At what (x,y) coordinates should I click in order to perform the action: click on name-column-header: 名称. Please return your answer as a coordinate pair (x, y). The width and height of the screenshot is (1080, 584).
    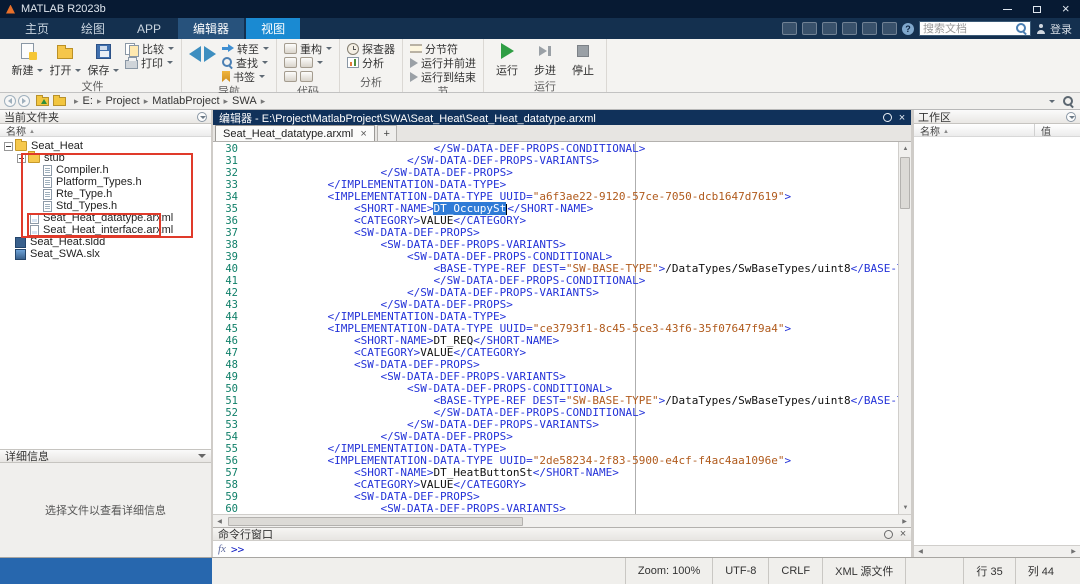
    Looking at the image, I should click on (105, 131).